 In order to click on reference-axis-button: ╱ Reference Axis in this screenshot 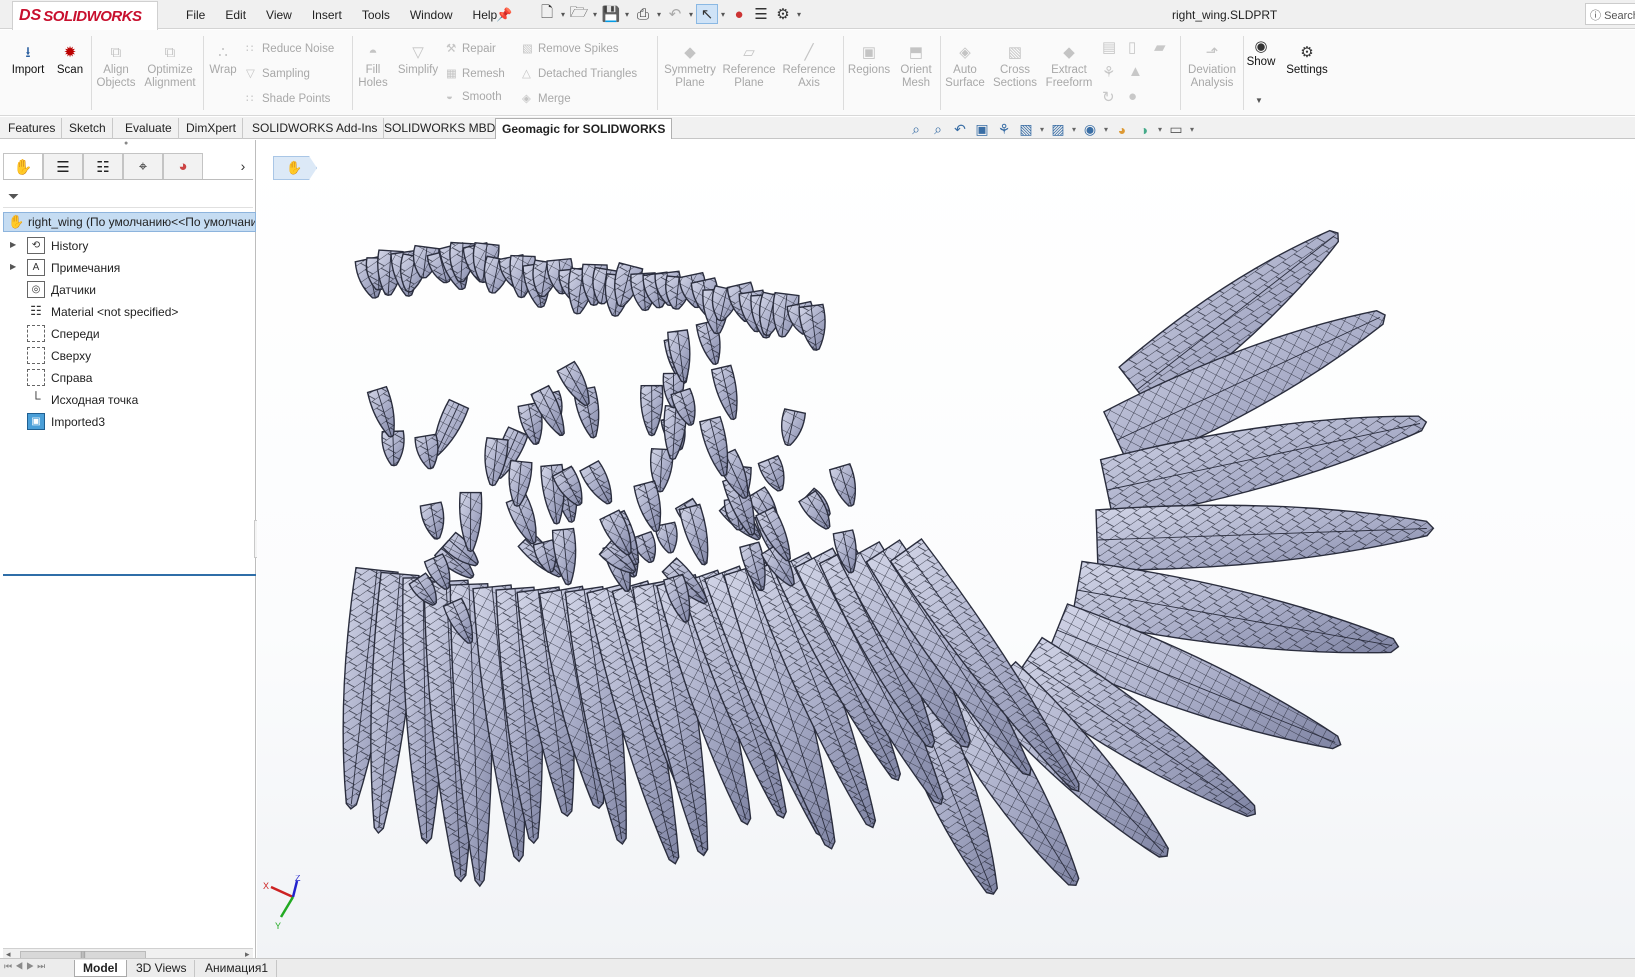, I will do `click(809, 67)`.